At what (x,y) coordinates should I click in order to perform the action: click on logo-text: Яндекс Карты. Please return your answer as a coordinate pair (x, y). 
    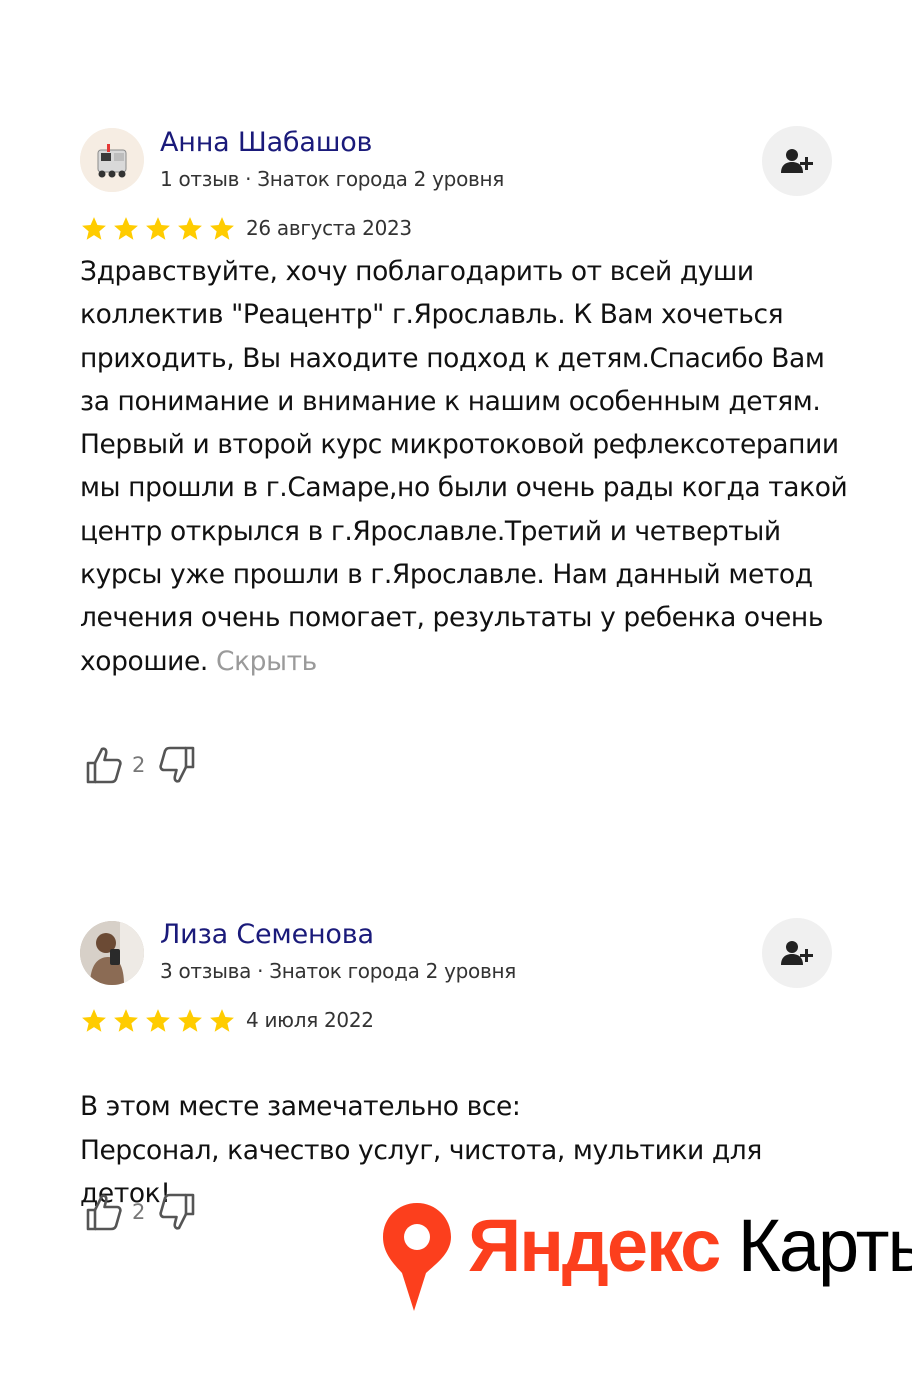
    Looking at the image, I should click on (690, 1246).